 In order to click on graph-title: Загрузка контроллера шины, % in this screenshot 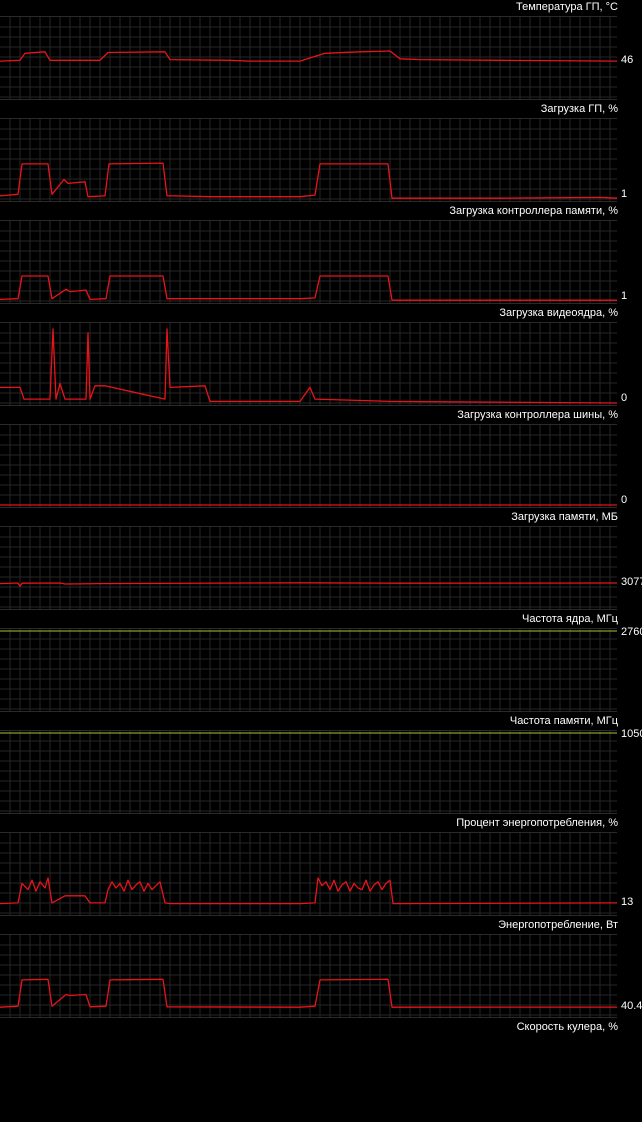, I will do `click(537, 415)`.